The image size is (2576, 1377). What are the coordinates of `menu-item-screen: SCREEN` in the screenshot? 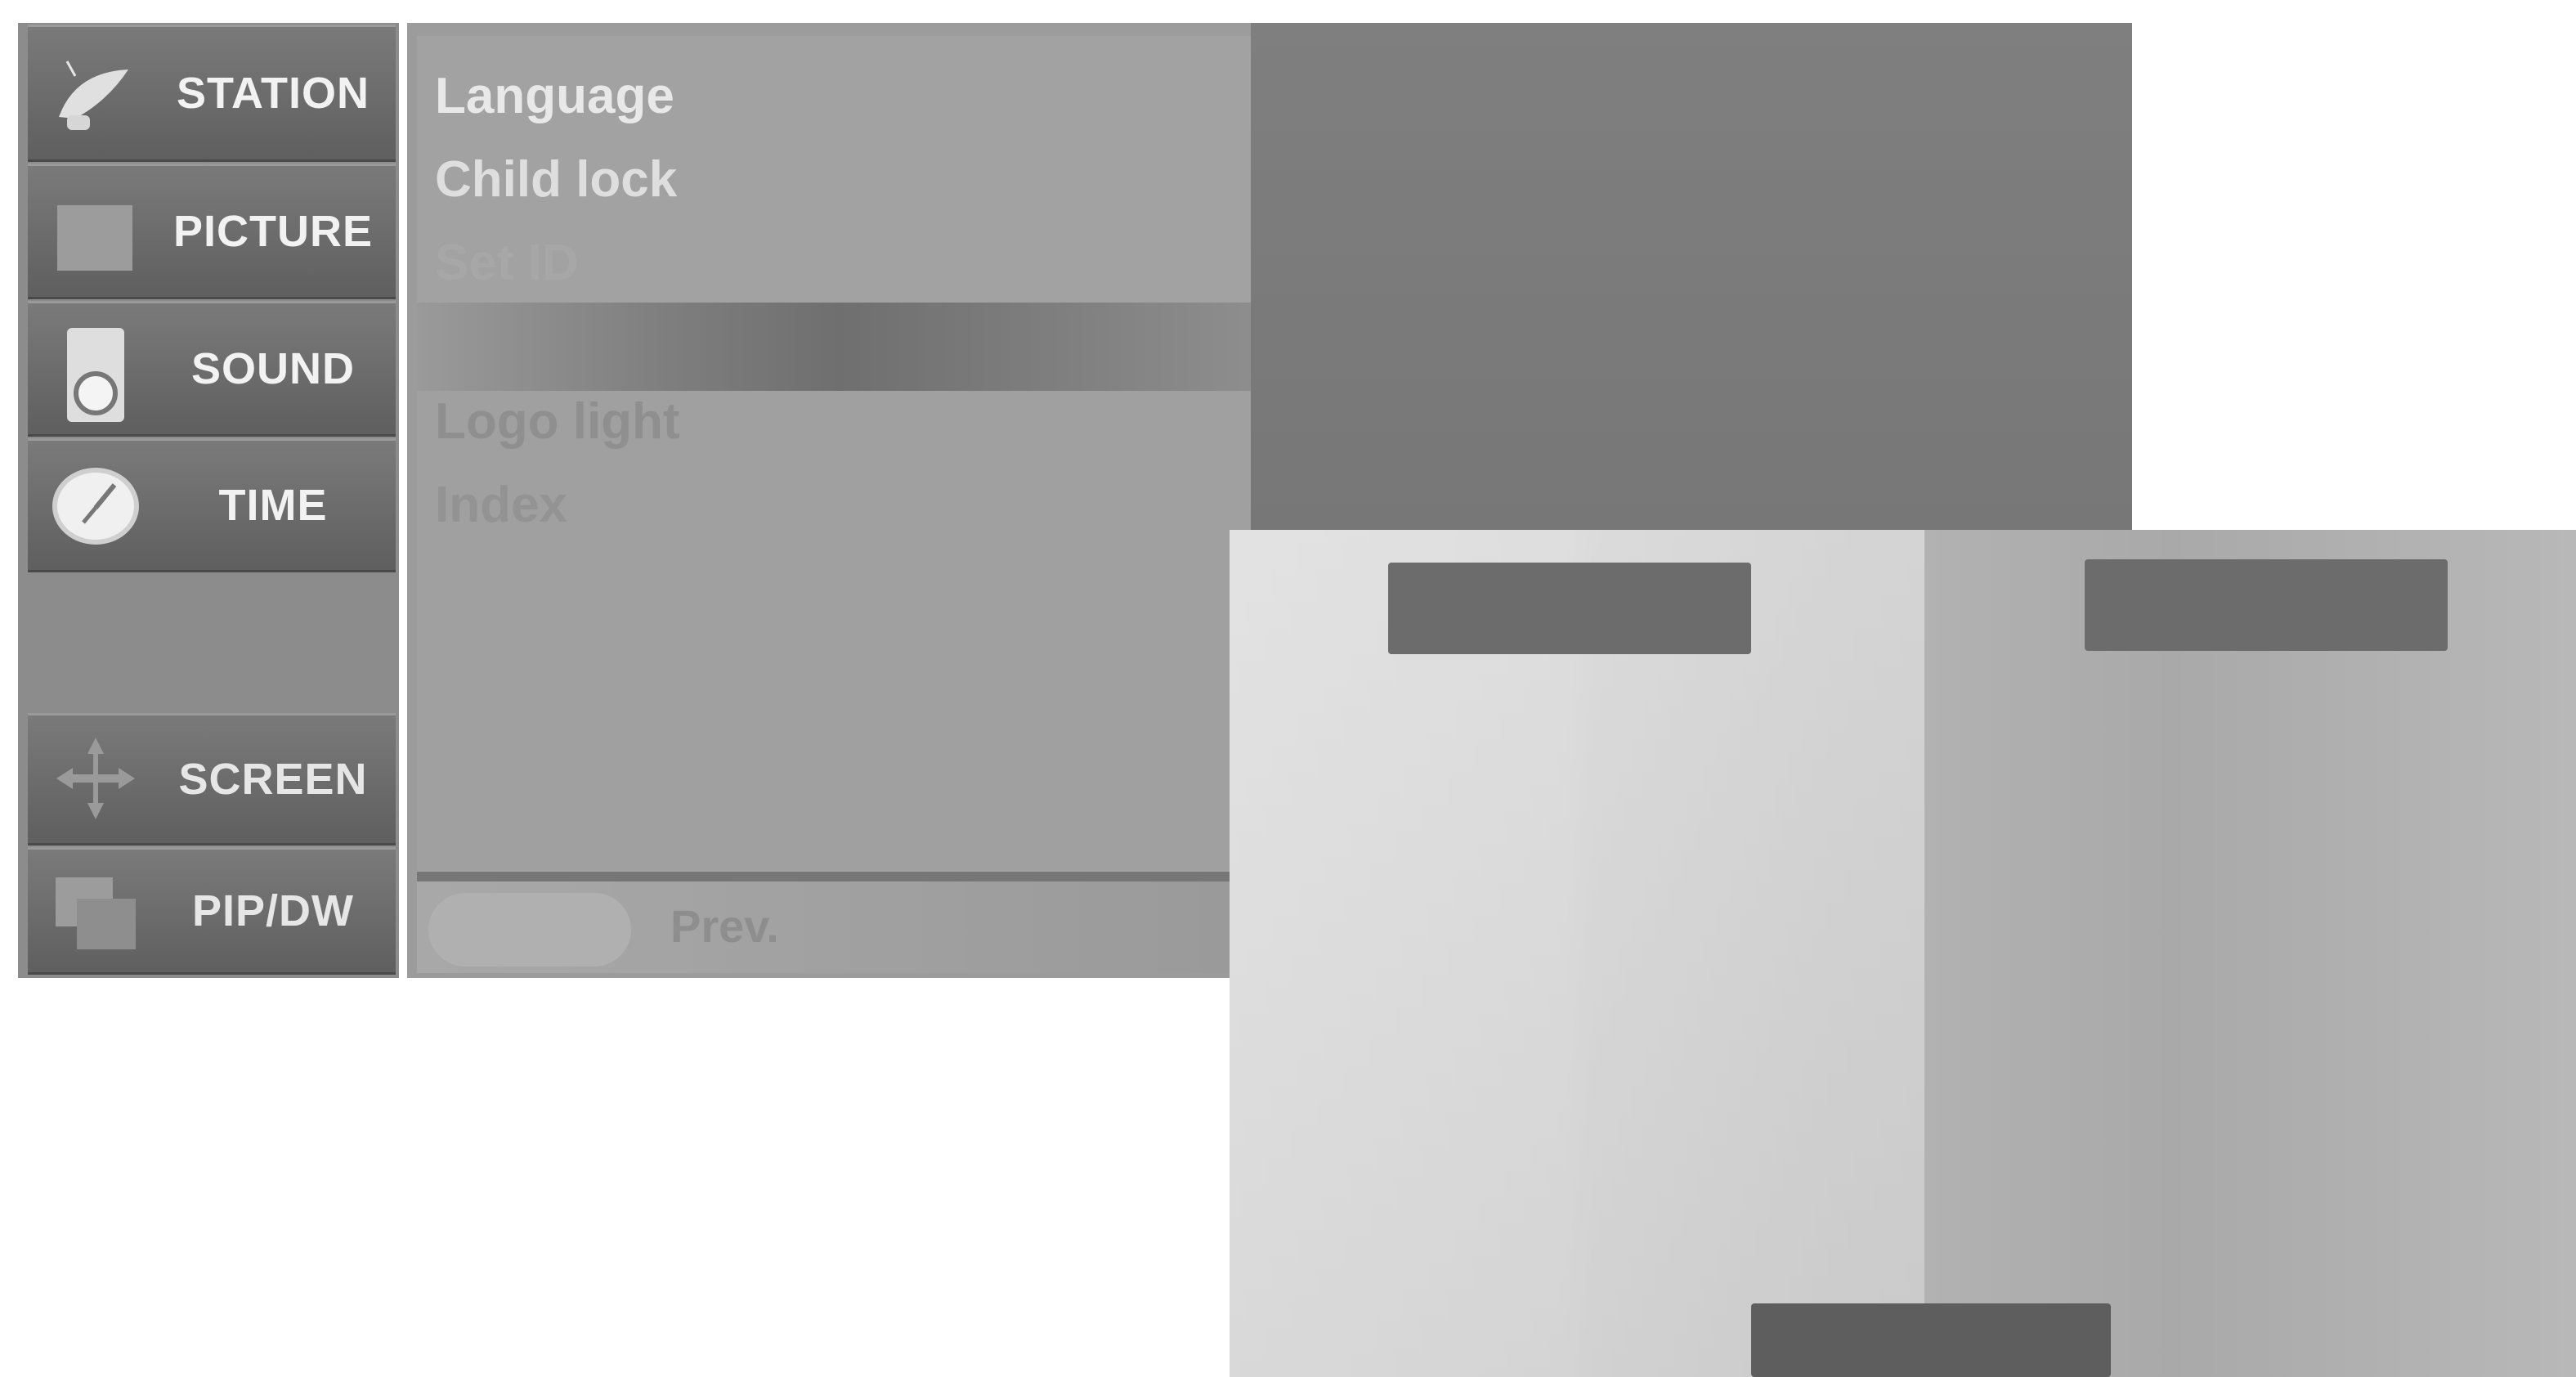 It's located at (212, 779).